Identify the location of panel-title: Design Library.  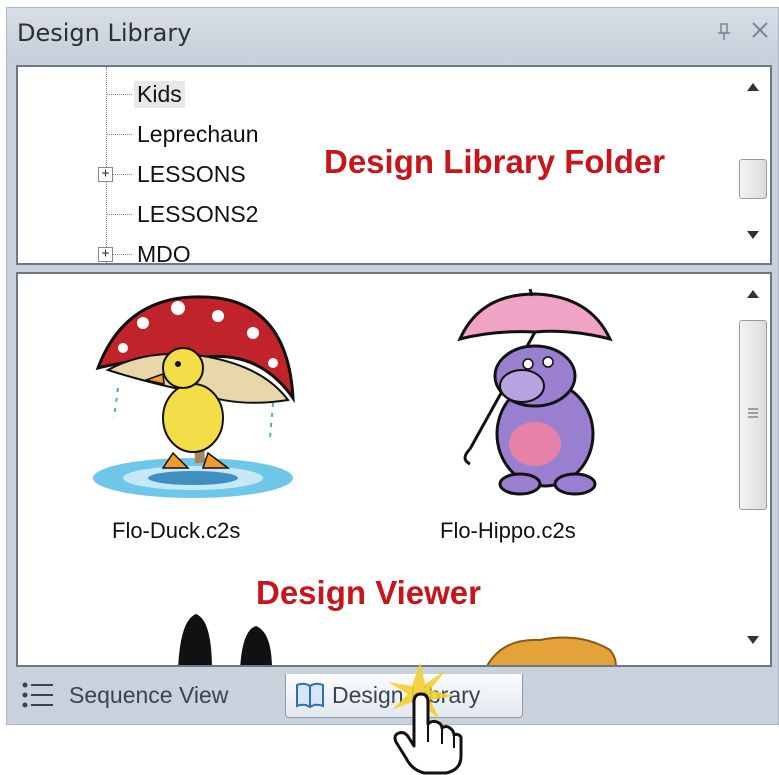
(104, 33).